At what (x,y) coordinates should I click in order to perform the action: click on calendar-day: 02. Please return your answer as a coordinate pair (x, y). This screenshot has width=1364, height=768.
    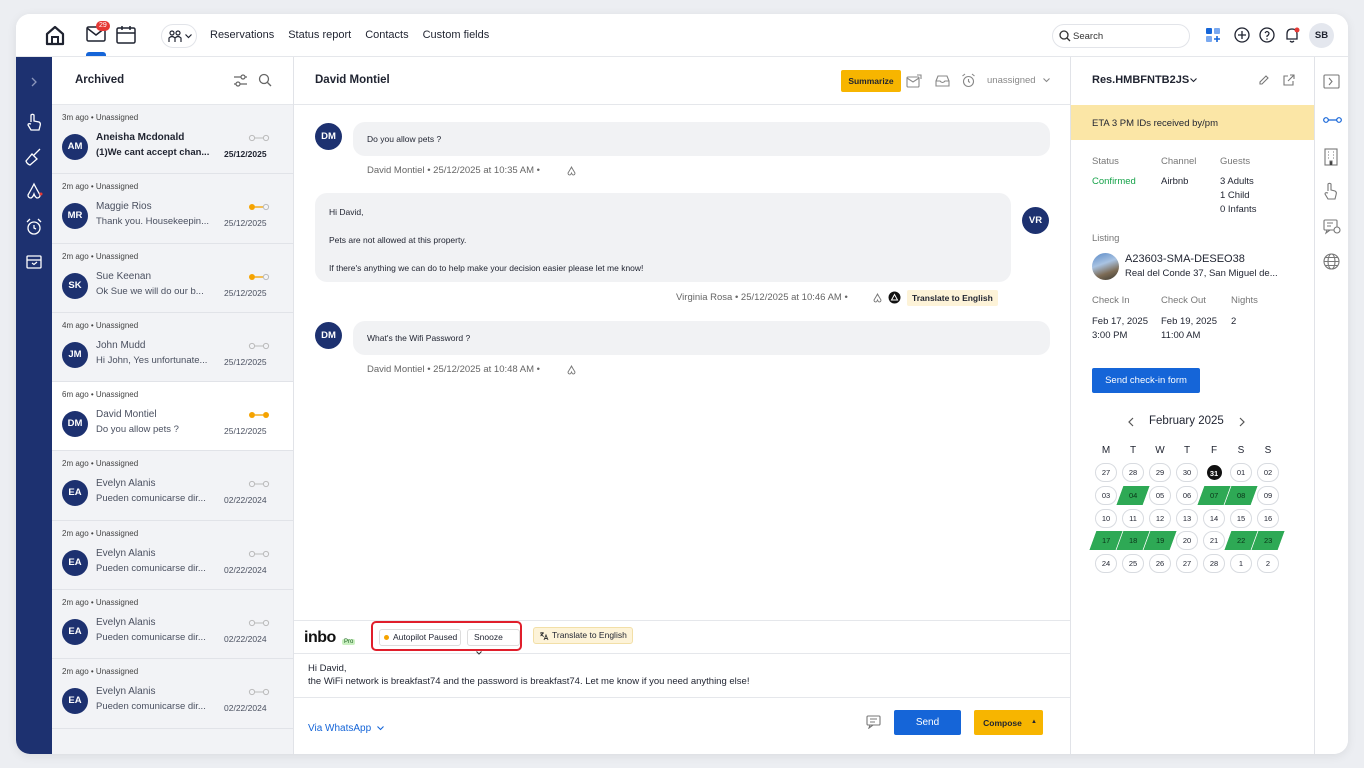
    Looking at the image, I should click on (1268, 472).